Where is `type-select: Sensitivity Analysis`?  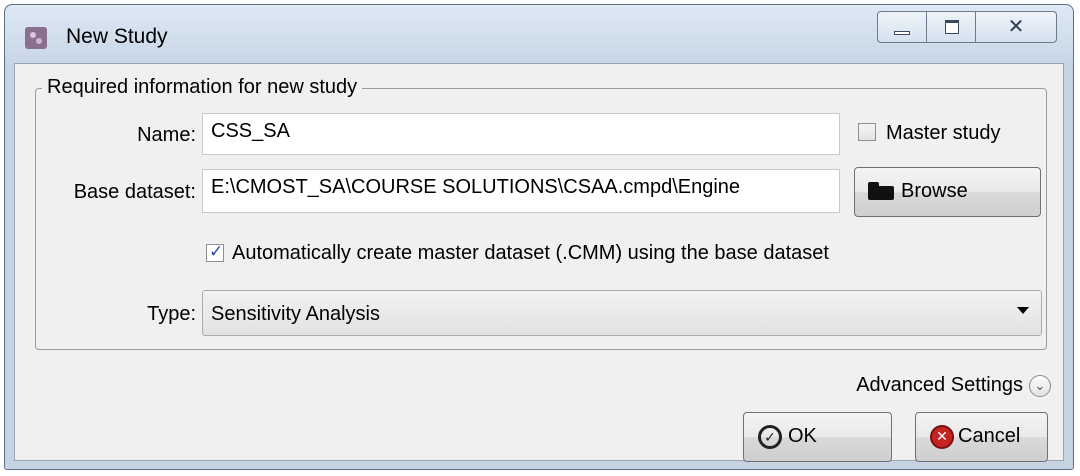 type-select: Sensitivity Analysis is located at coordinates (622, 313).